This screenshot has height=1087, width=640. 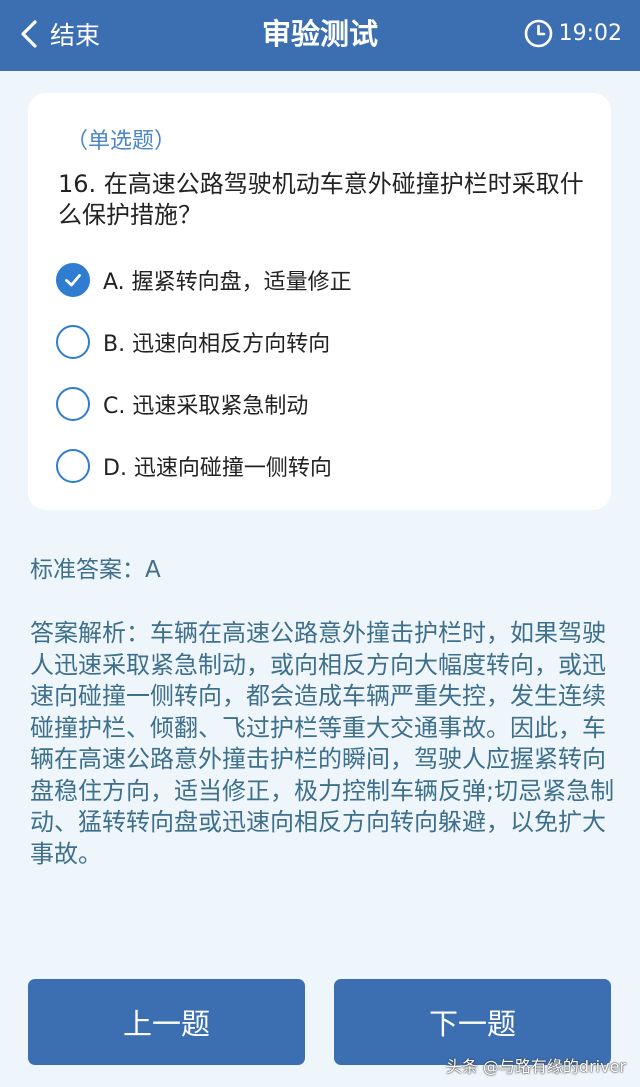 I want to click on option-a: A. 握紧转向盘，适量修正, so click(x=316, y=280).